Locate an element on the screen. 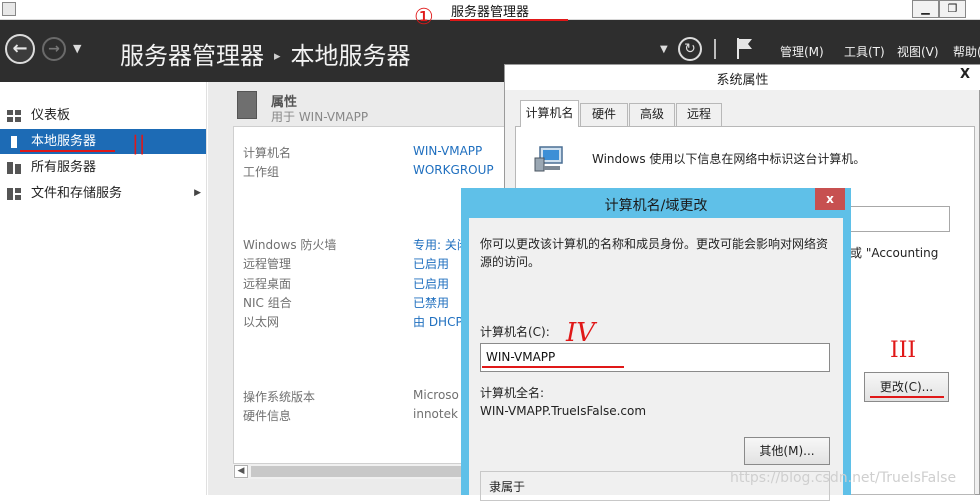  properties-subtitle: 用于 WIN-VMAPP is located at coordinates (320, 117).